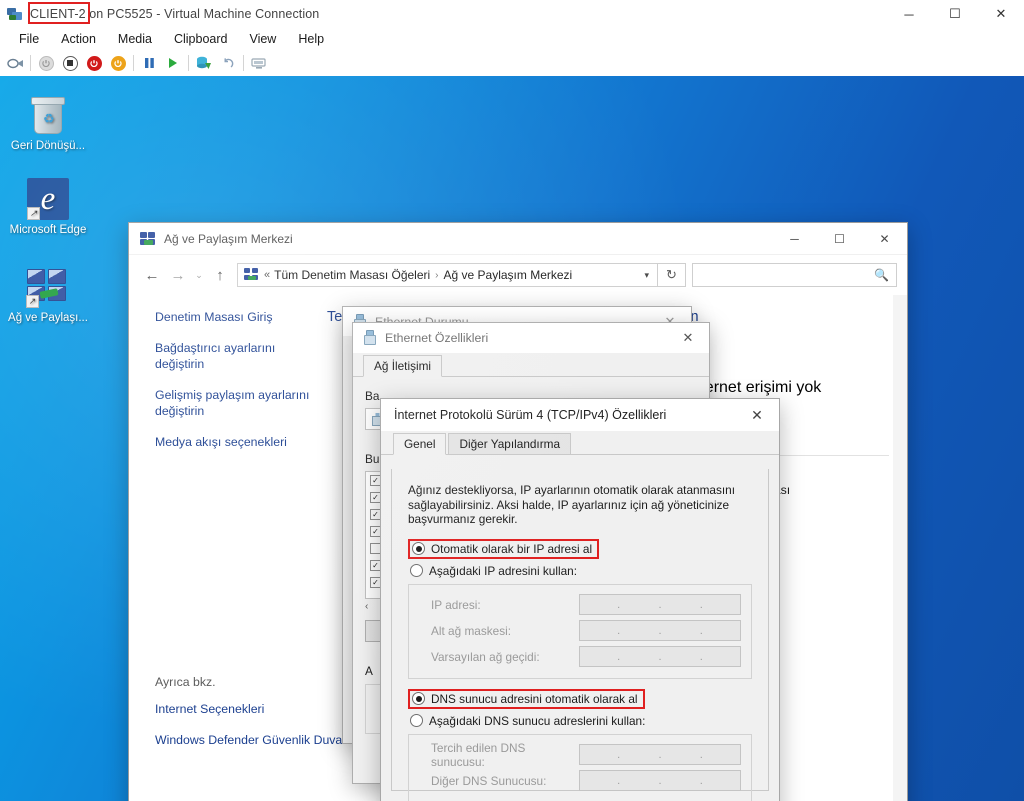  I want to click on radio-manual-ip, so click(416, 570).